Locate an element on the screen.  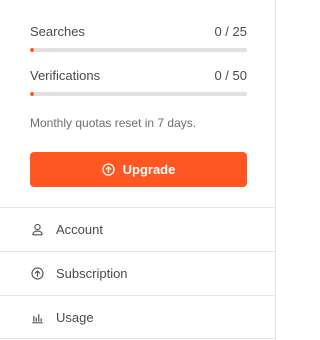
searches-progress-bar is located at coordinates (138, 50).